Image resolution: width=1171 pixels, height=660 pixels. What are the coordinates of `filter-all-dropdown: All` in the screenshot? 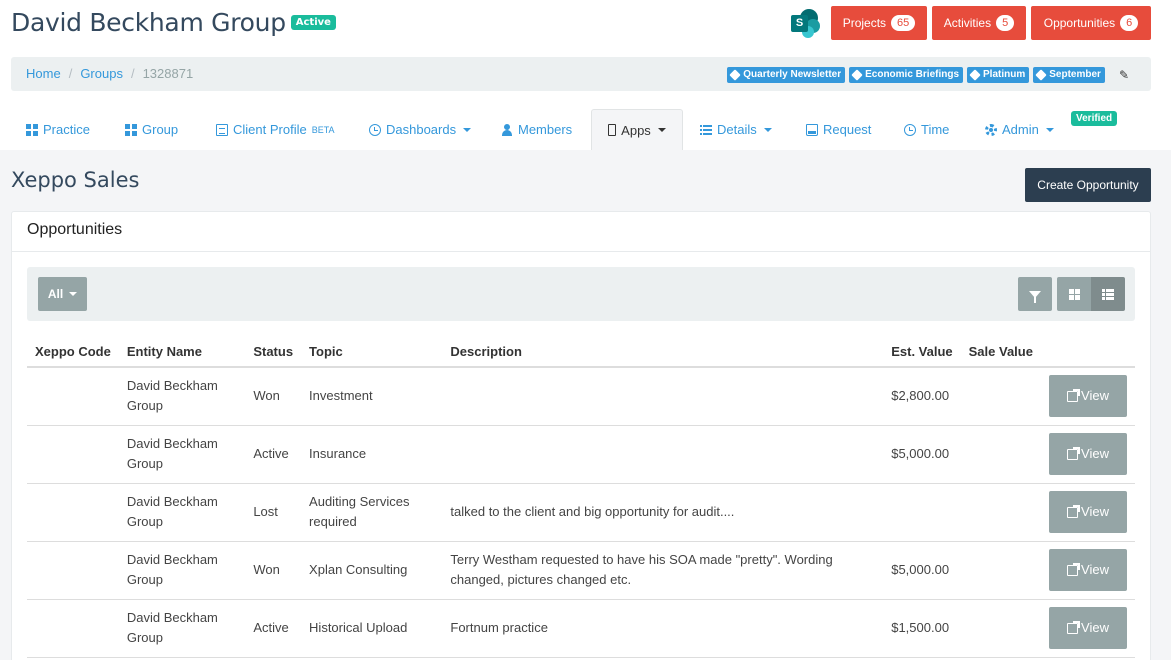 It's located at (62, 294).